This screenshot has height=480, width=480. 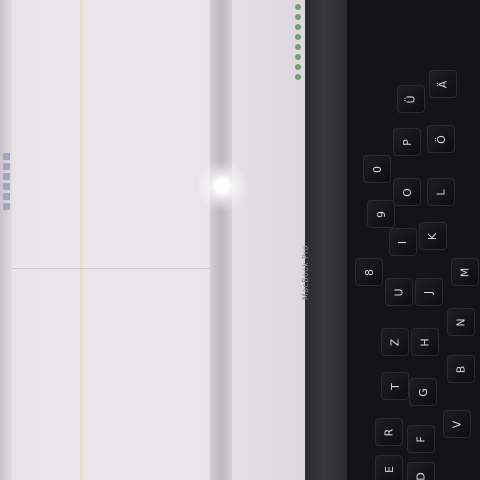 What do you see at coordinates (221, 240) in the screenshot?
I see `editor-split-gutter` at bounding box center [221, 240].